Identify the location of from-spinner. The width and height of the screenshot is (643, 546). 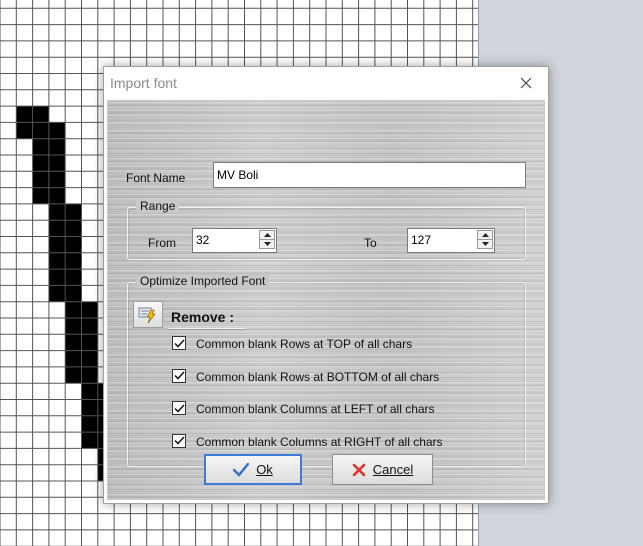
(234, 240).